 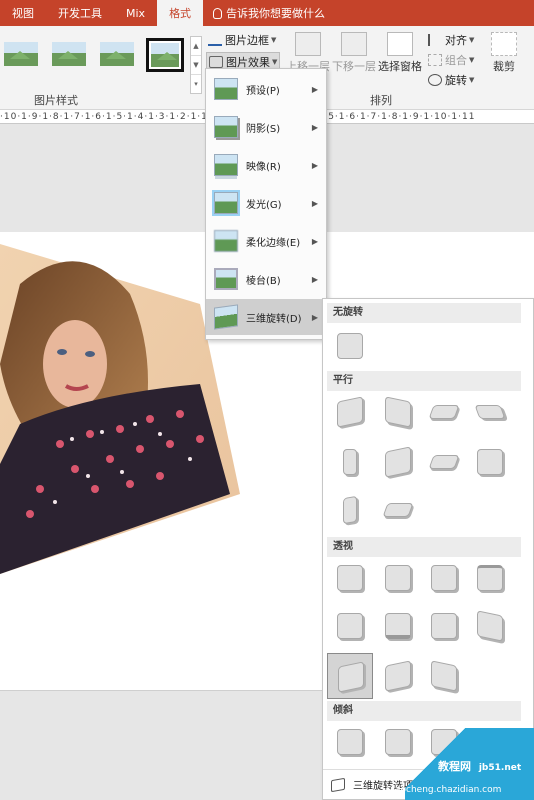 I want to click on align-button: 对齐 ▼, so click(x=451, y=40).